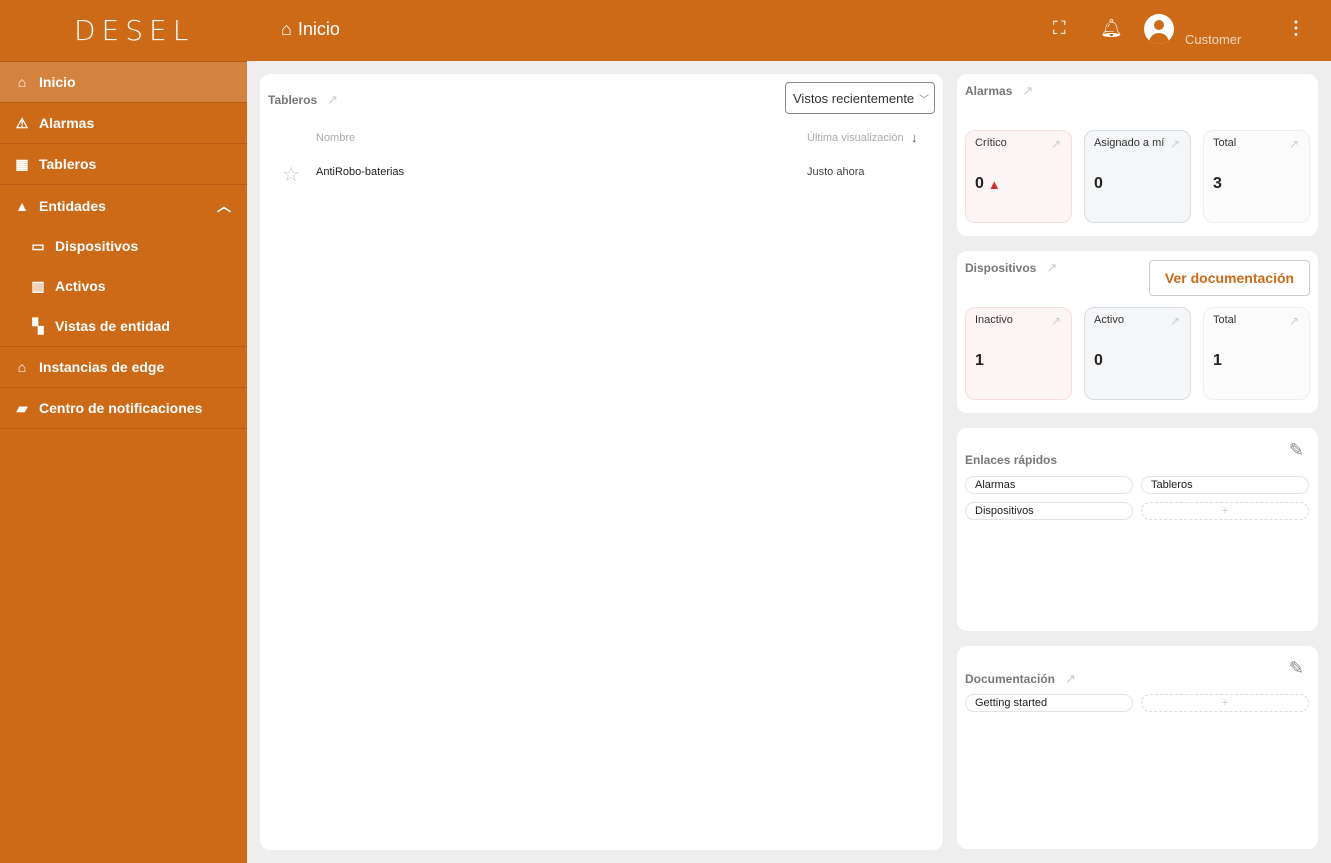  What do you see at coordinates (22, 367) in the screenshot?
I see `router-icon: ⌂` at bounding box center [22, 367].